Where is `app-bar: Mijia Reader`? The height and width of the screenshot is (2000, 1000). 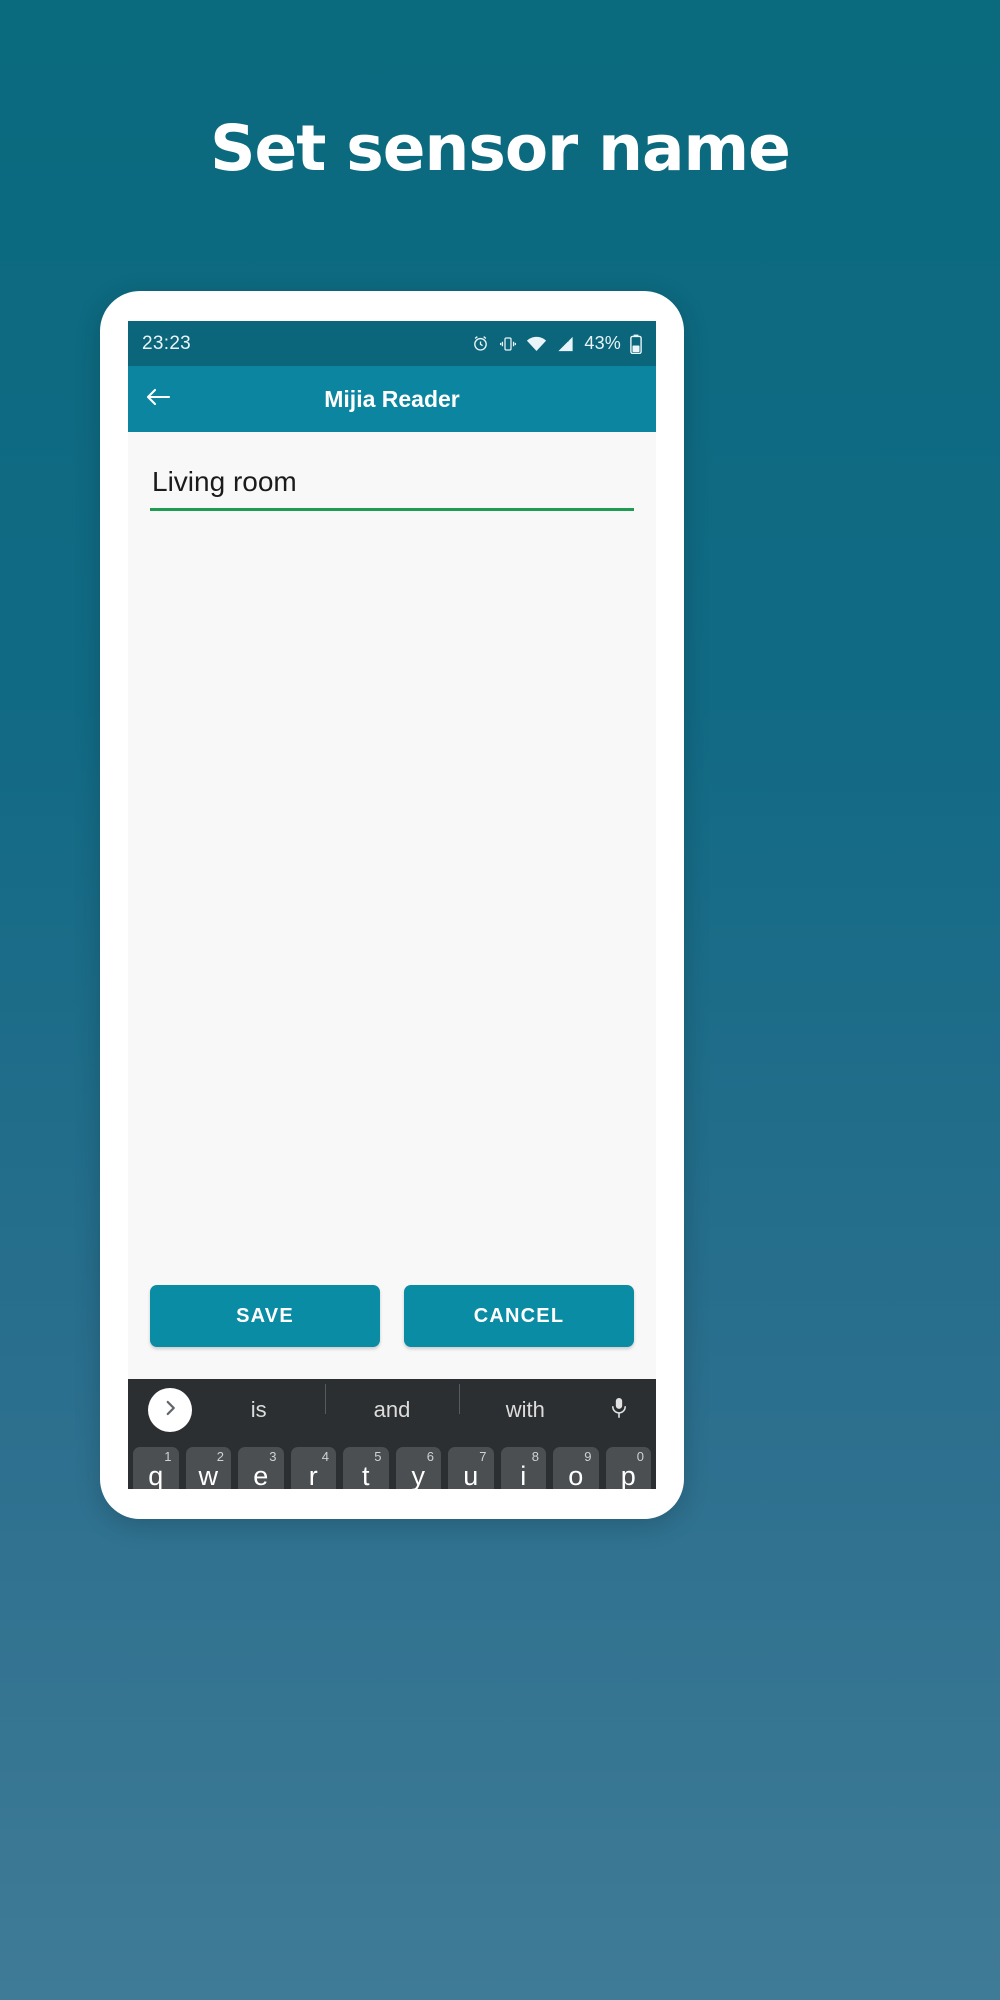 app-bar: Mijia Reader is located at coordinates (392, 399).